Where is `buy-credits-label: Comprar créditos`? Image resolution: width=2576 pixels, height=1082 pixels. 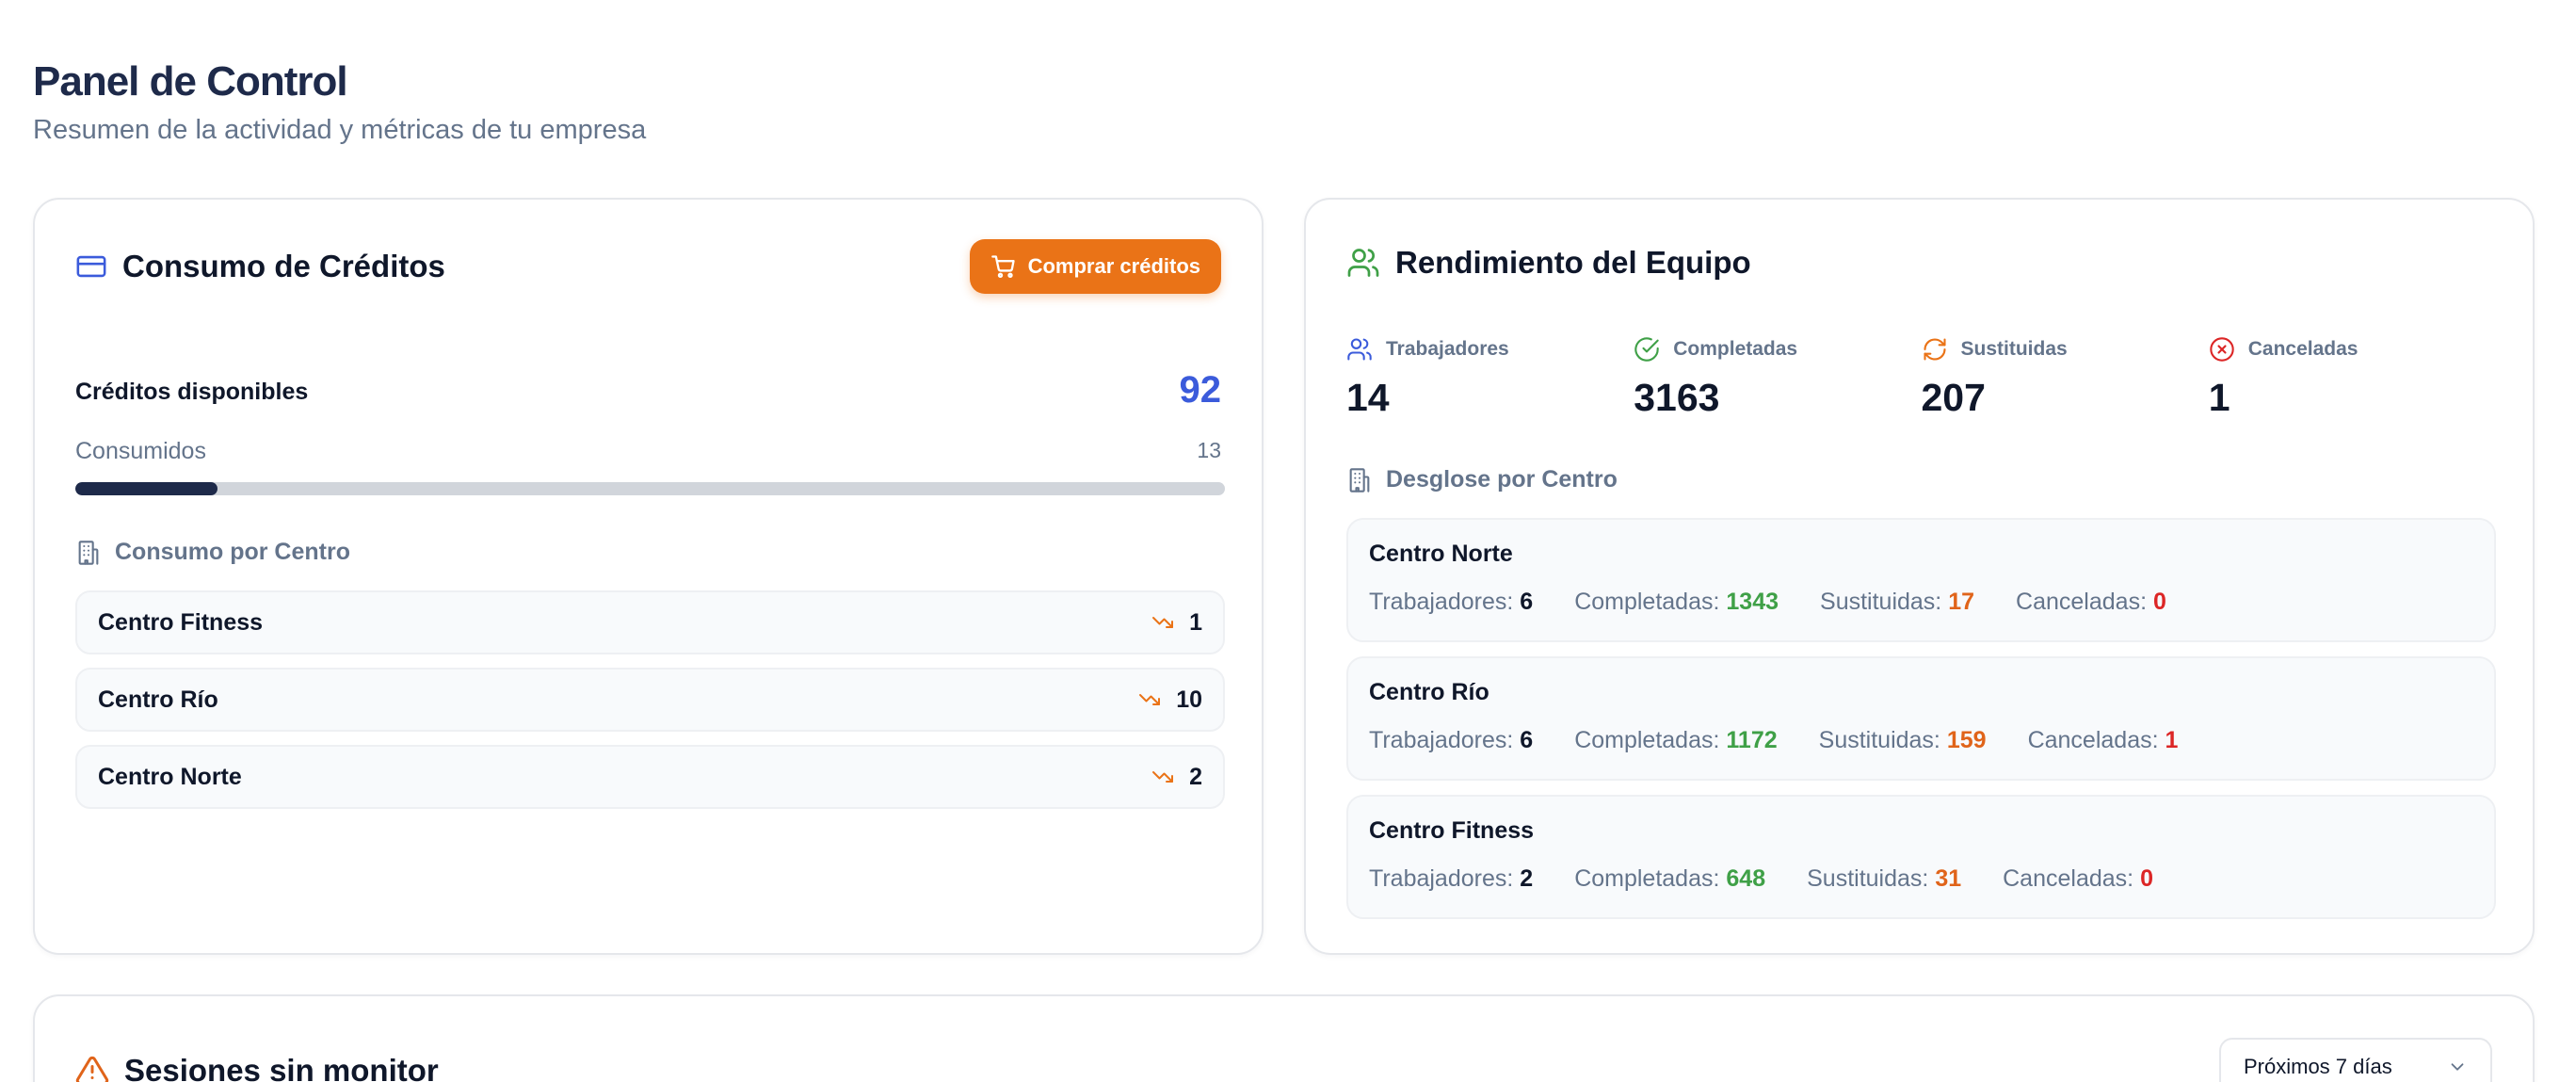
buy-credits-label: Comprar créditos is located at coordinates (1113, 266).